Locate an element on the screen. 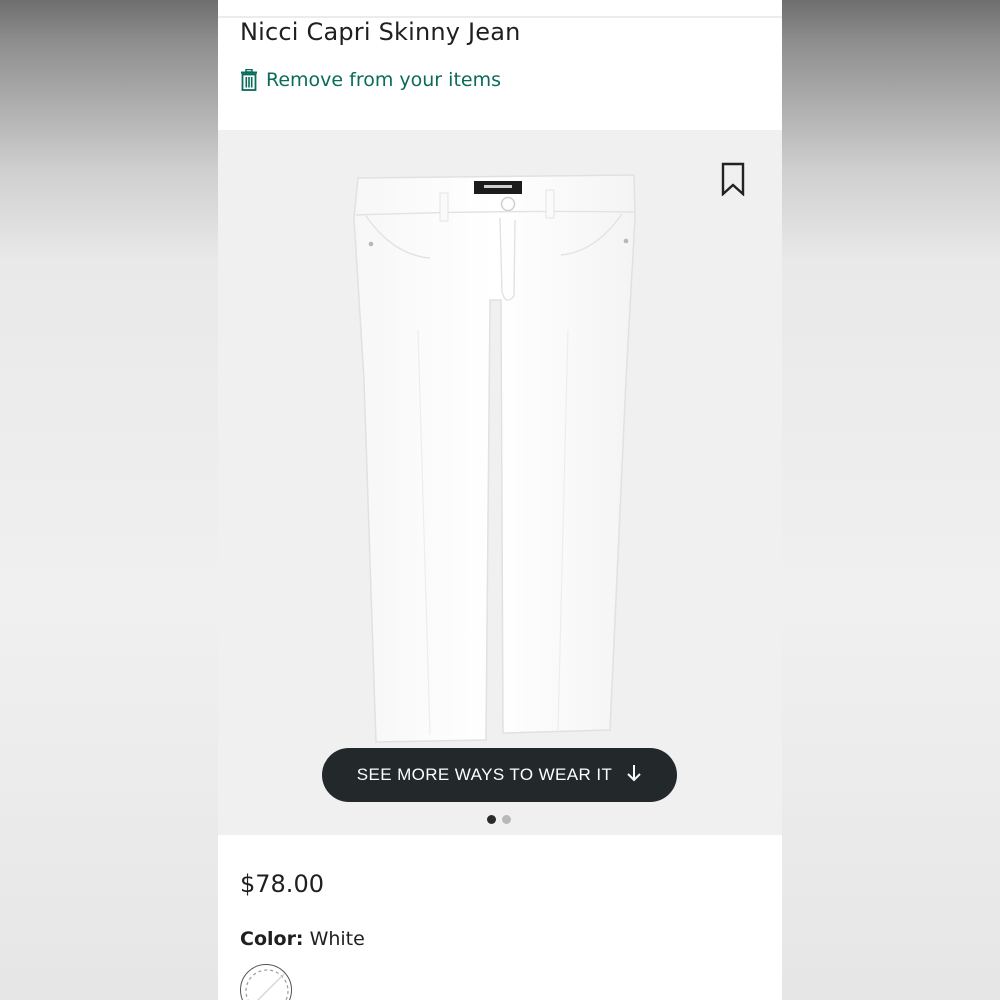 The height and width of the screenshot is (1000, 1000). bookmark-icon is located at coordinates (733, 179).